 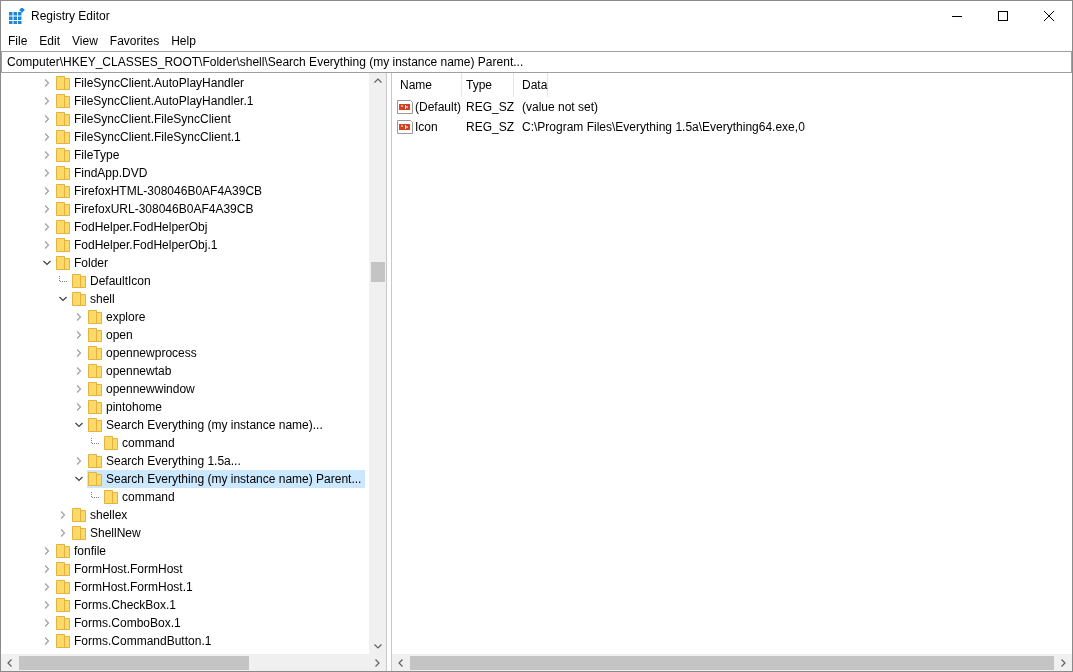 What do you see at coordinates (126, 587) in the screenshot?
I see `tree-item: FormHost.FormHost.1` at bounding box center [126, 587].